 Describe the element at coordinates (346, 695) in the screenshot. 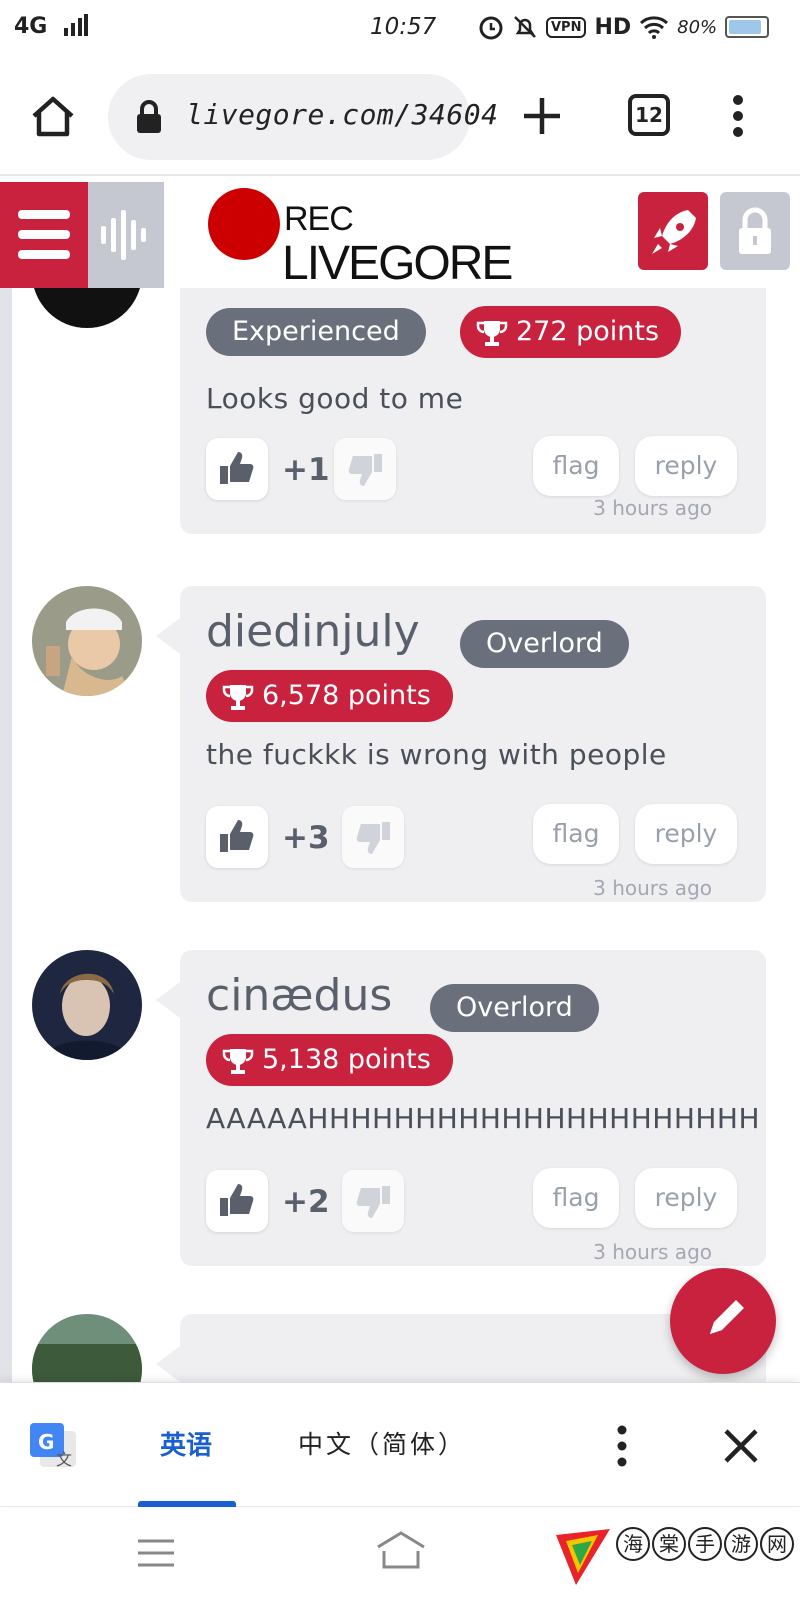

I see `points-text: 6,578 points` at that location.